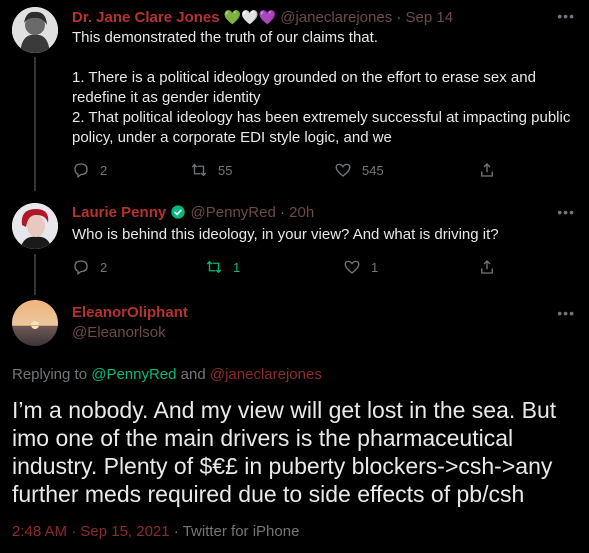 Image resolution: width=589 pixels, height=553 pixels. I want to click on replying-and: and, so click(193, 374).